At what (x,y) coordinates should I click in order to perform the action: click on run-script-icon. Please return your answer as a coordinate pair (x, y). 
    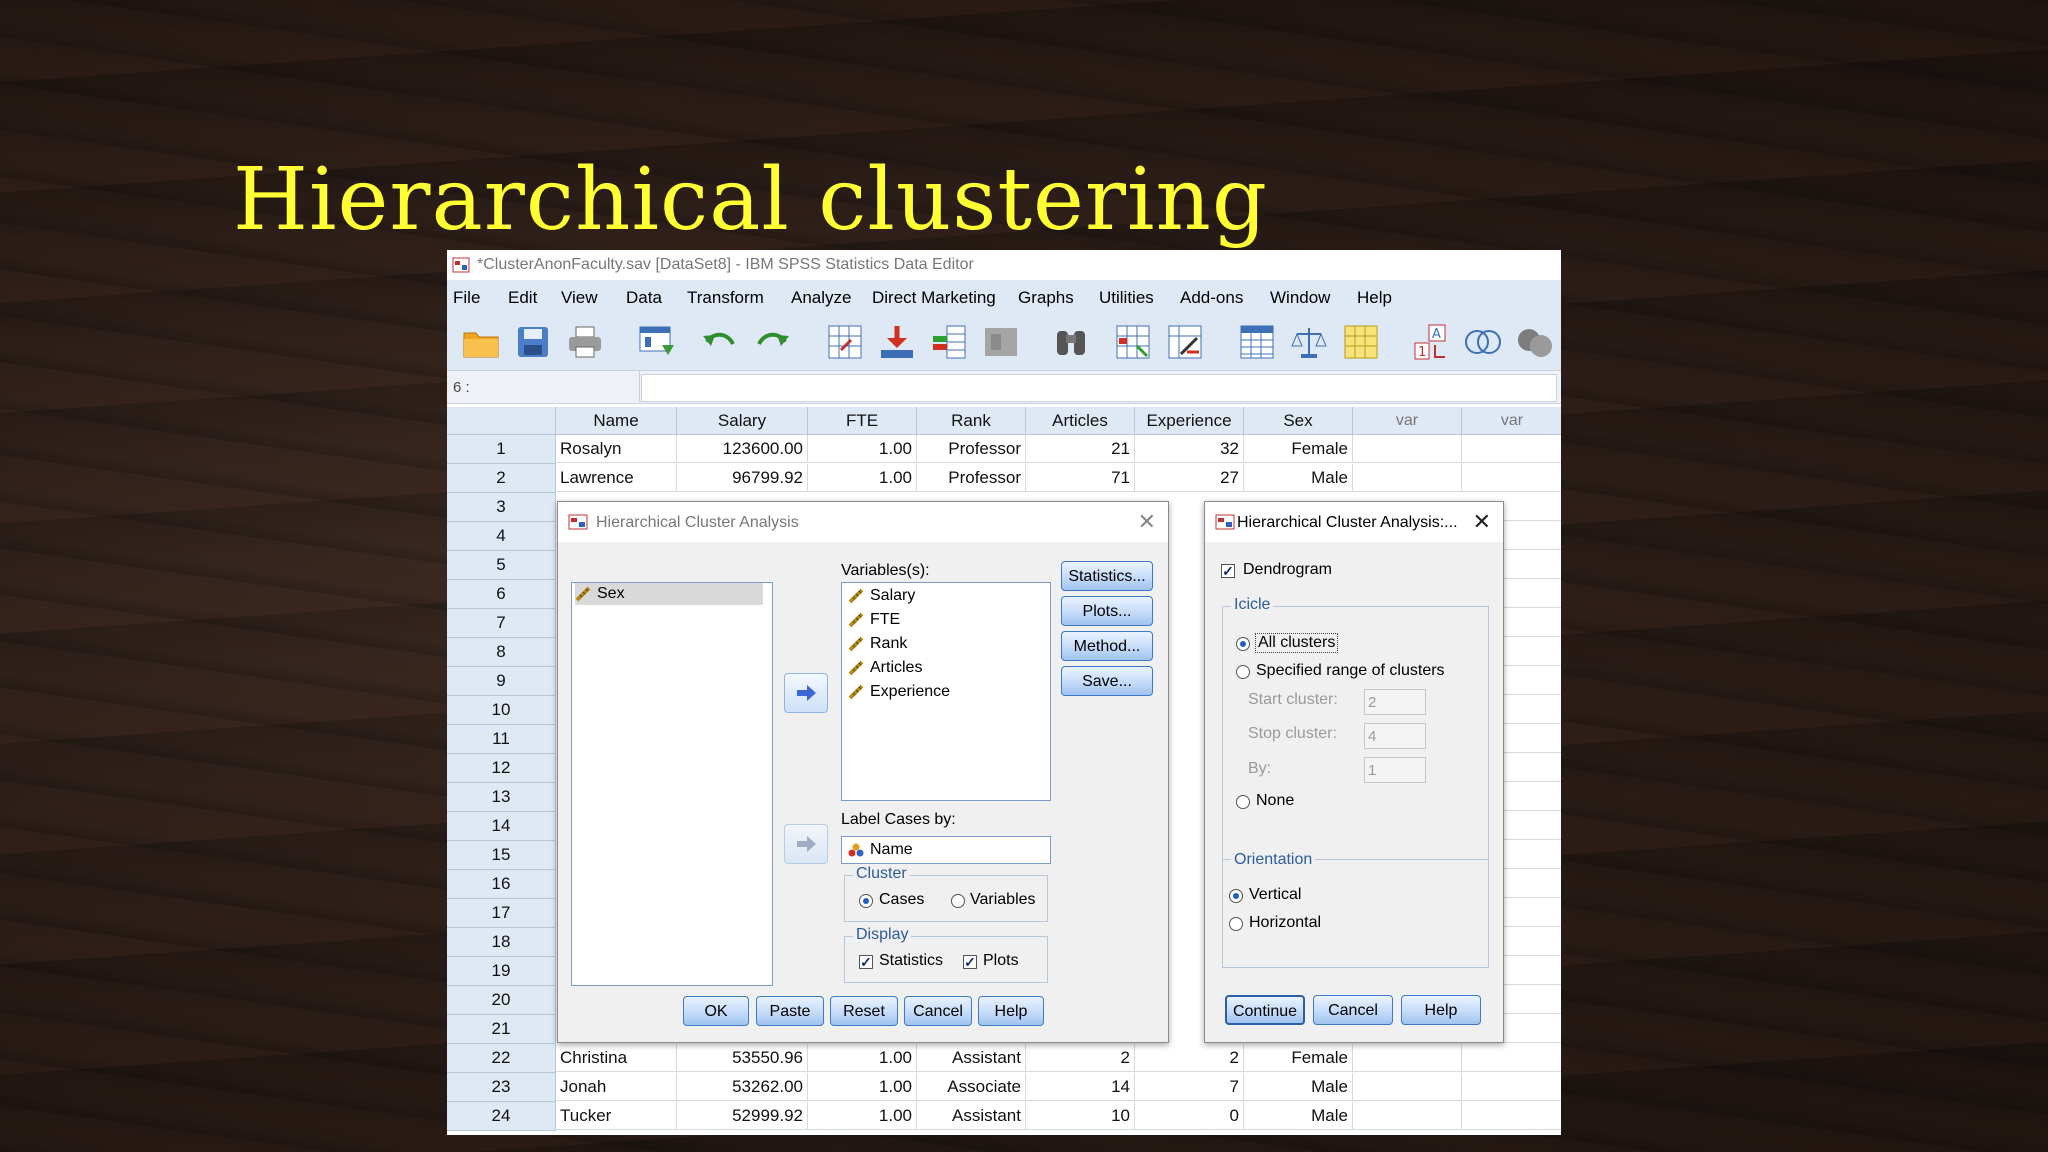
    Looking at the image, I should click on (1001, 342).